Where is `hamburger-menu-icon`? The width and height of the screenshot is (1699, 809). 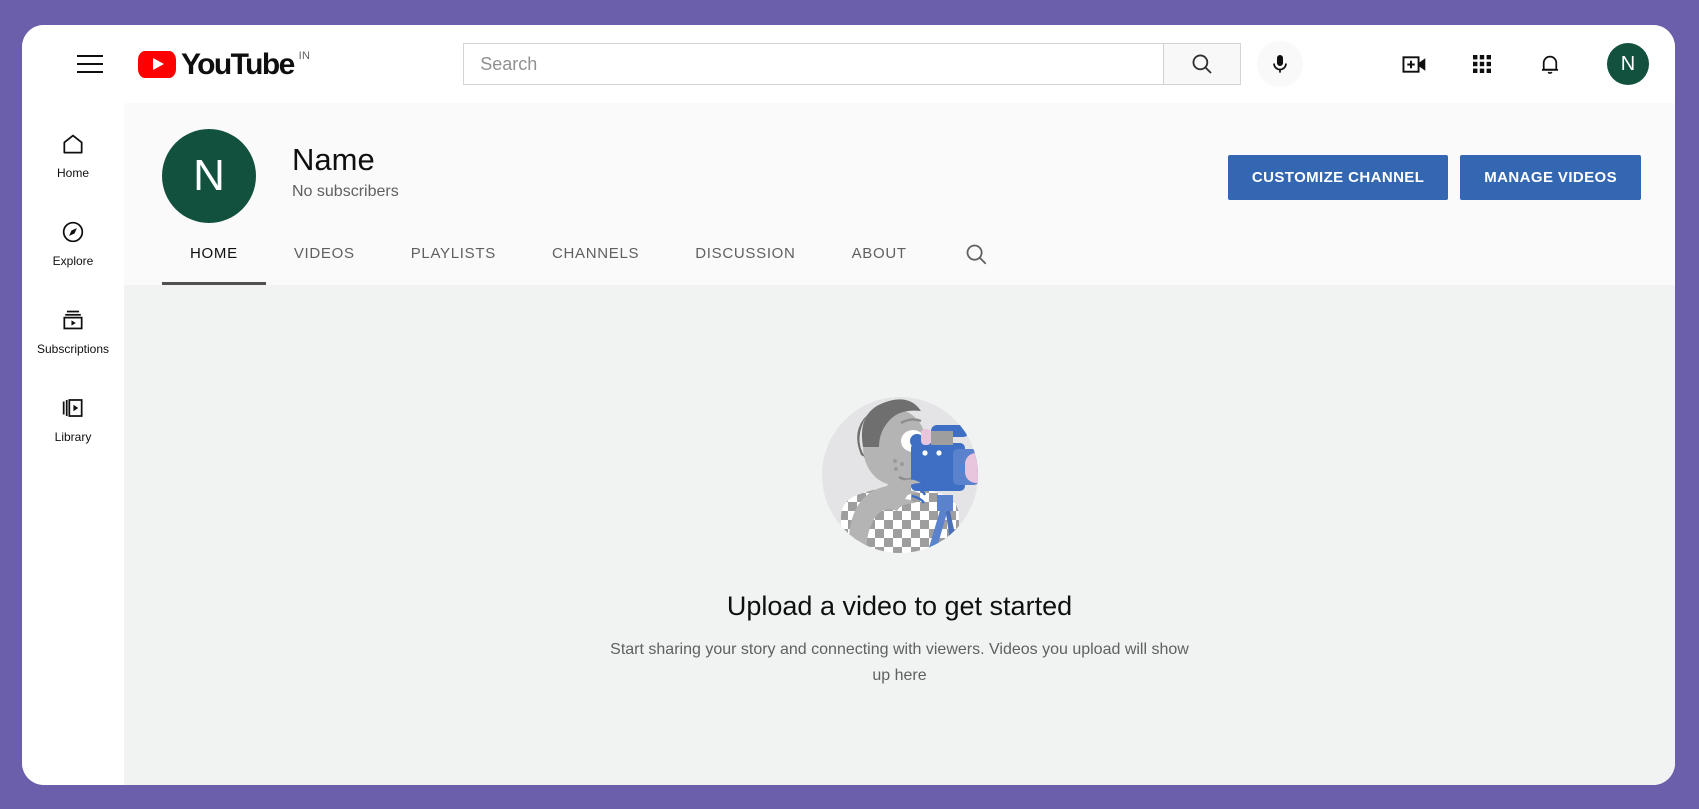
hamburger-menu-icon is located at coordinates (90, 64).